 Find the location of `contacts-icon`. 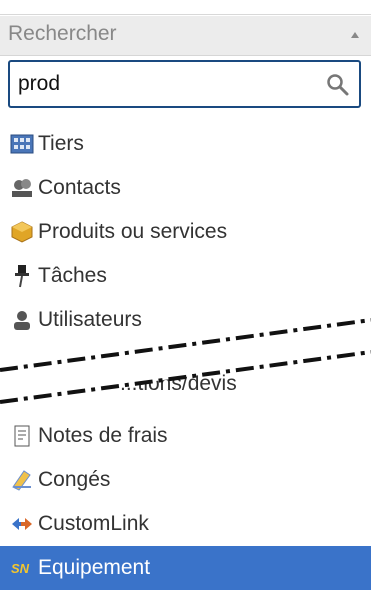

contacts-icon is located at coordinates (22, 188).